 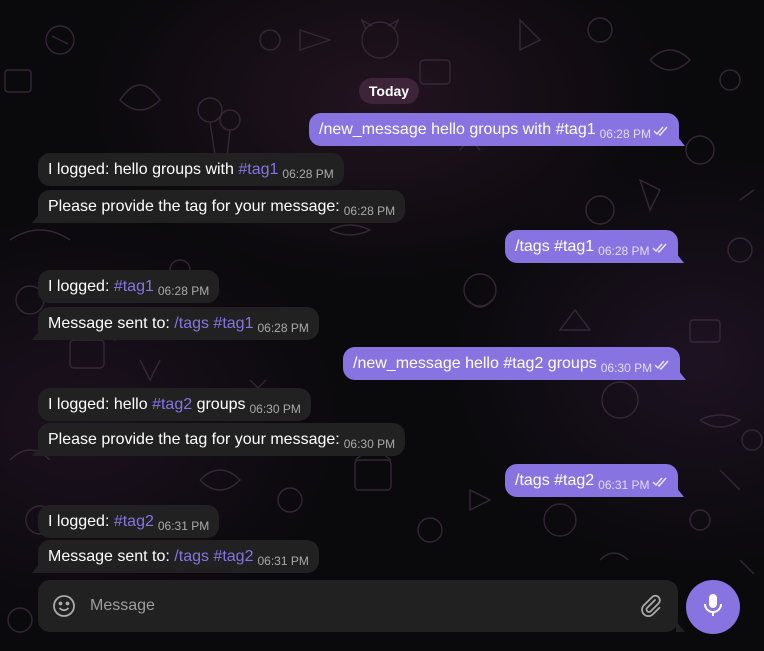 I want to click on message-composer, so click(x=361, y=606).